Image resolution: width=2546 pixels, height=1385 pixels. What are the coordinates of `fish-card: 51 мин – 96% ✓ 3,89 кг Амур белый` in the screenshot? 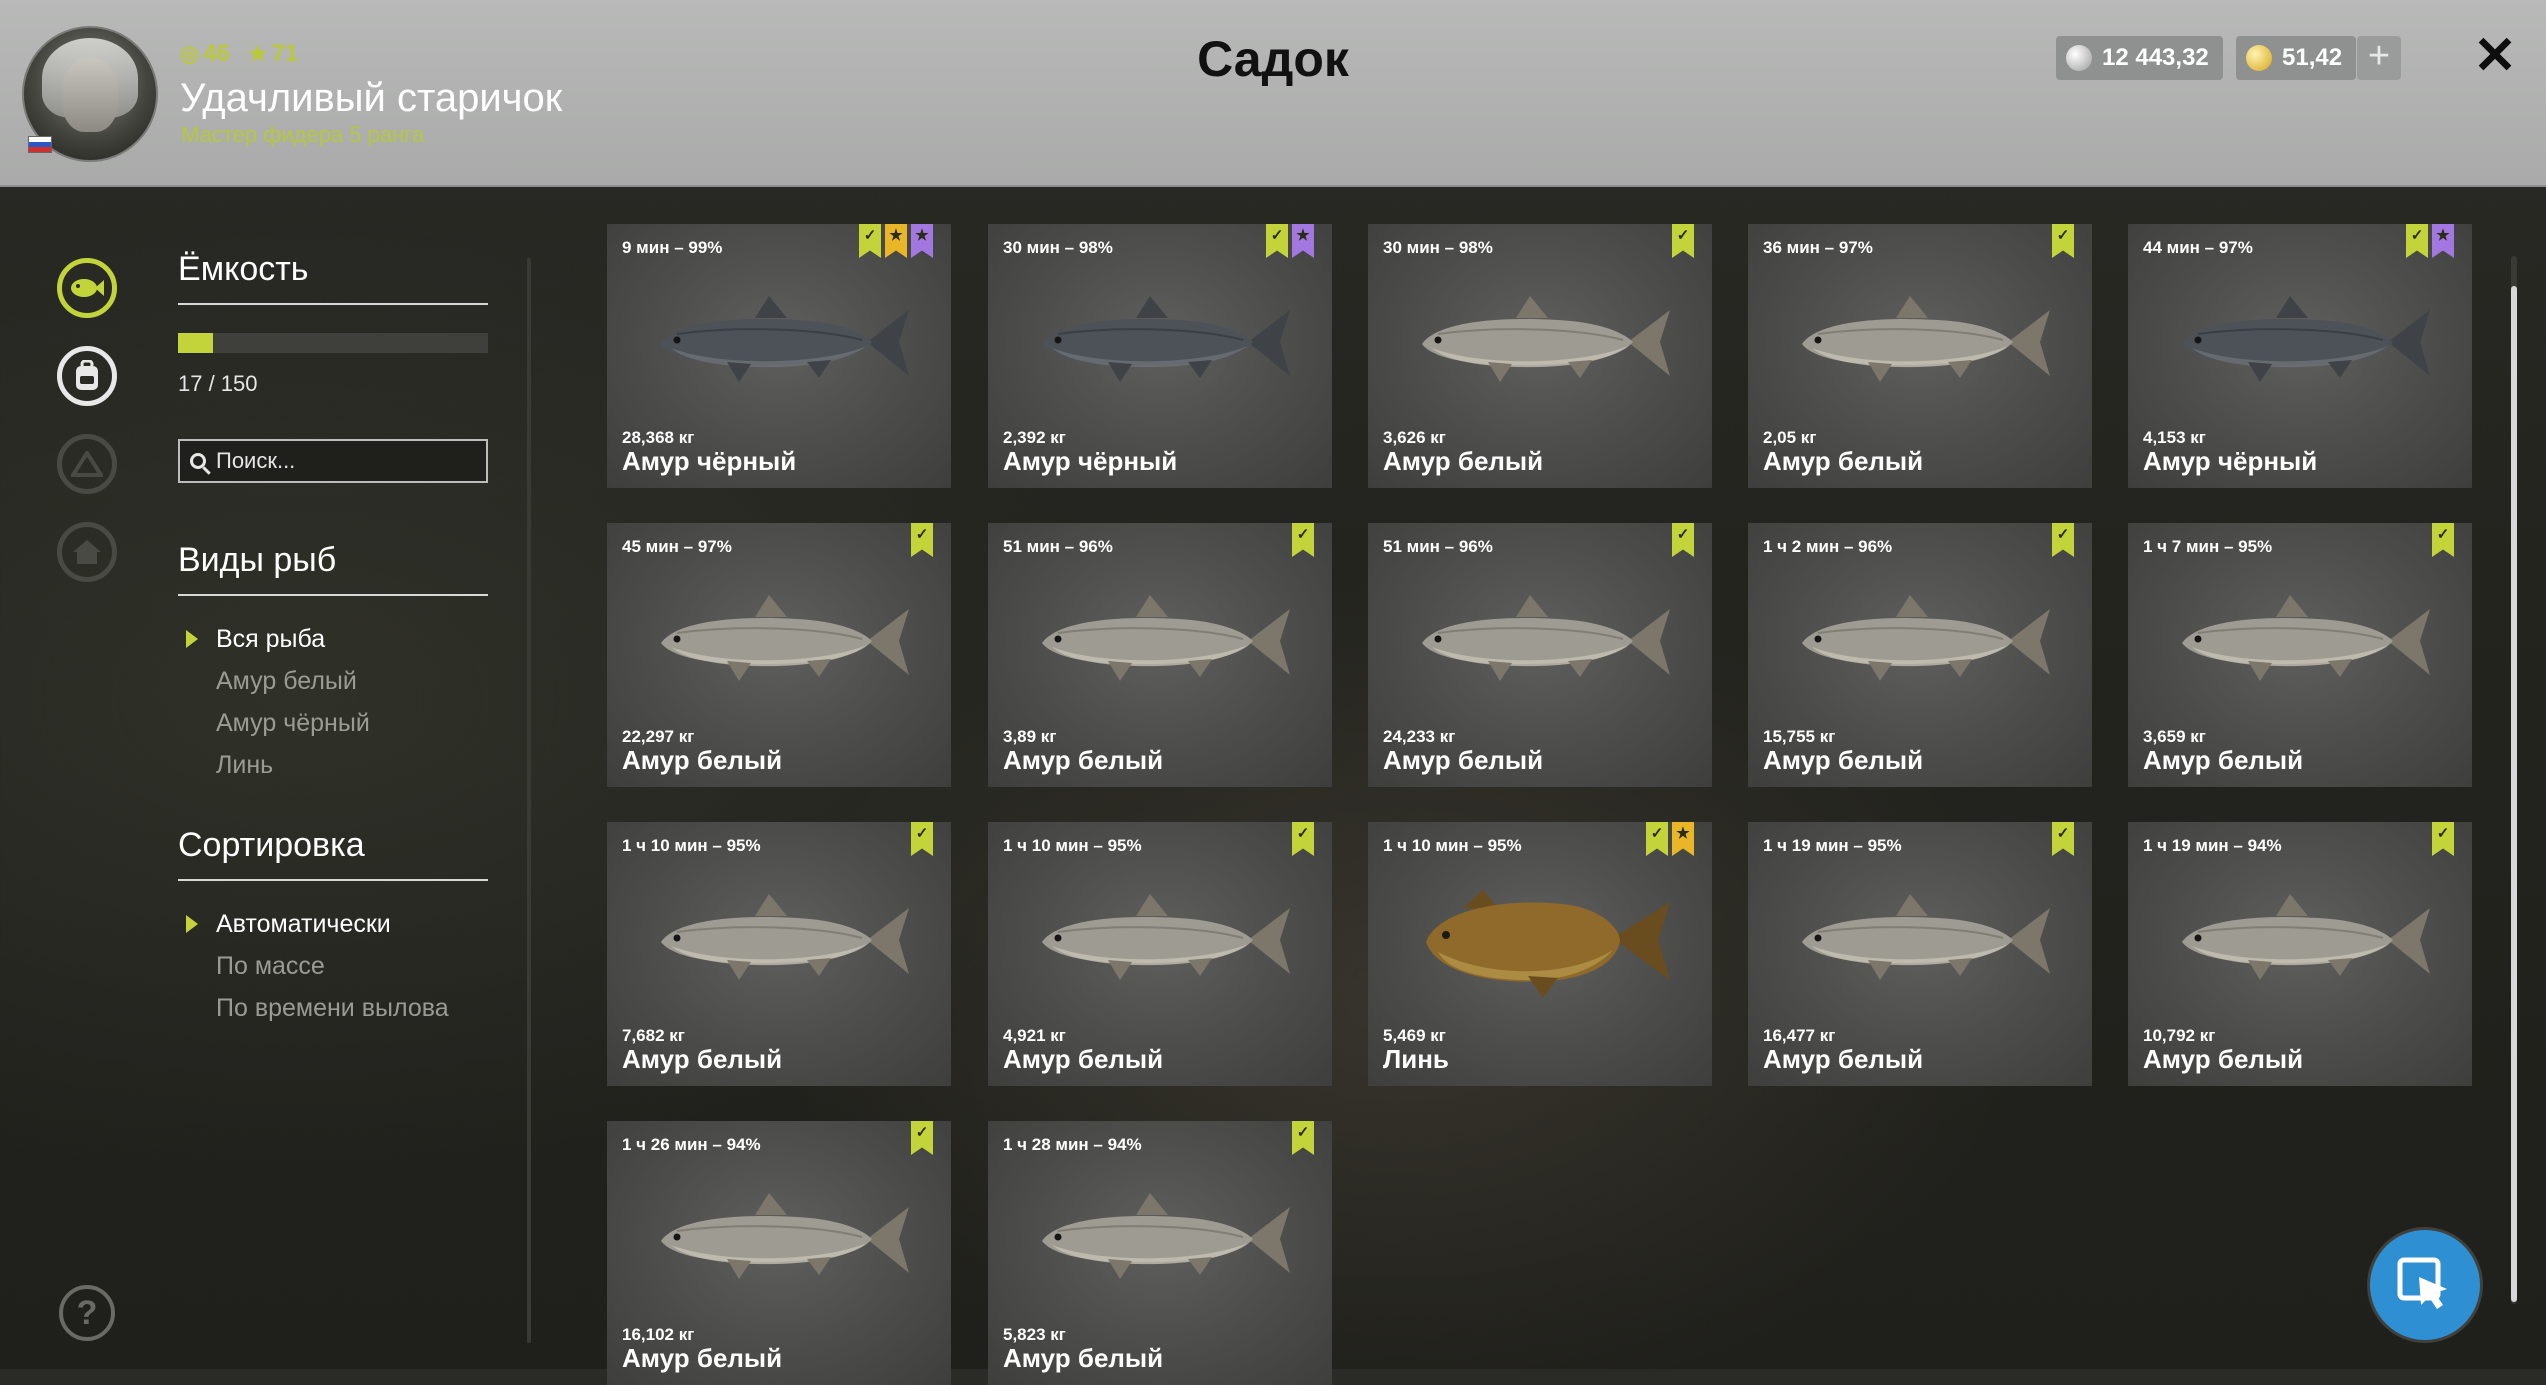 It's located at (1160, 655).